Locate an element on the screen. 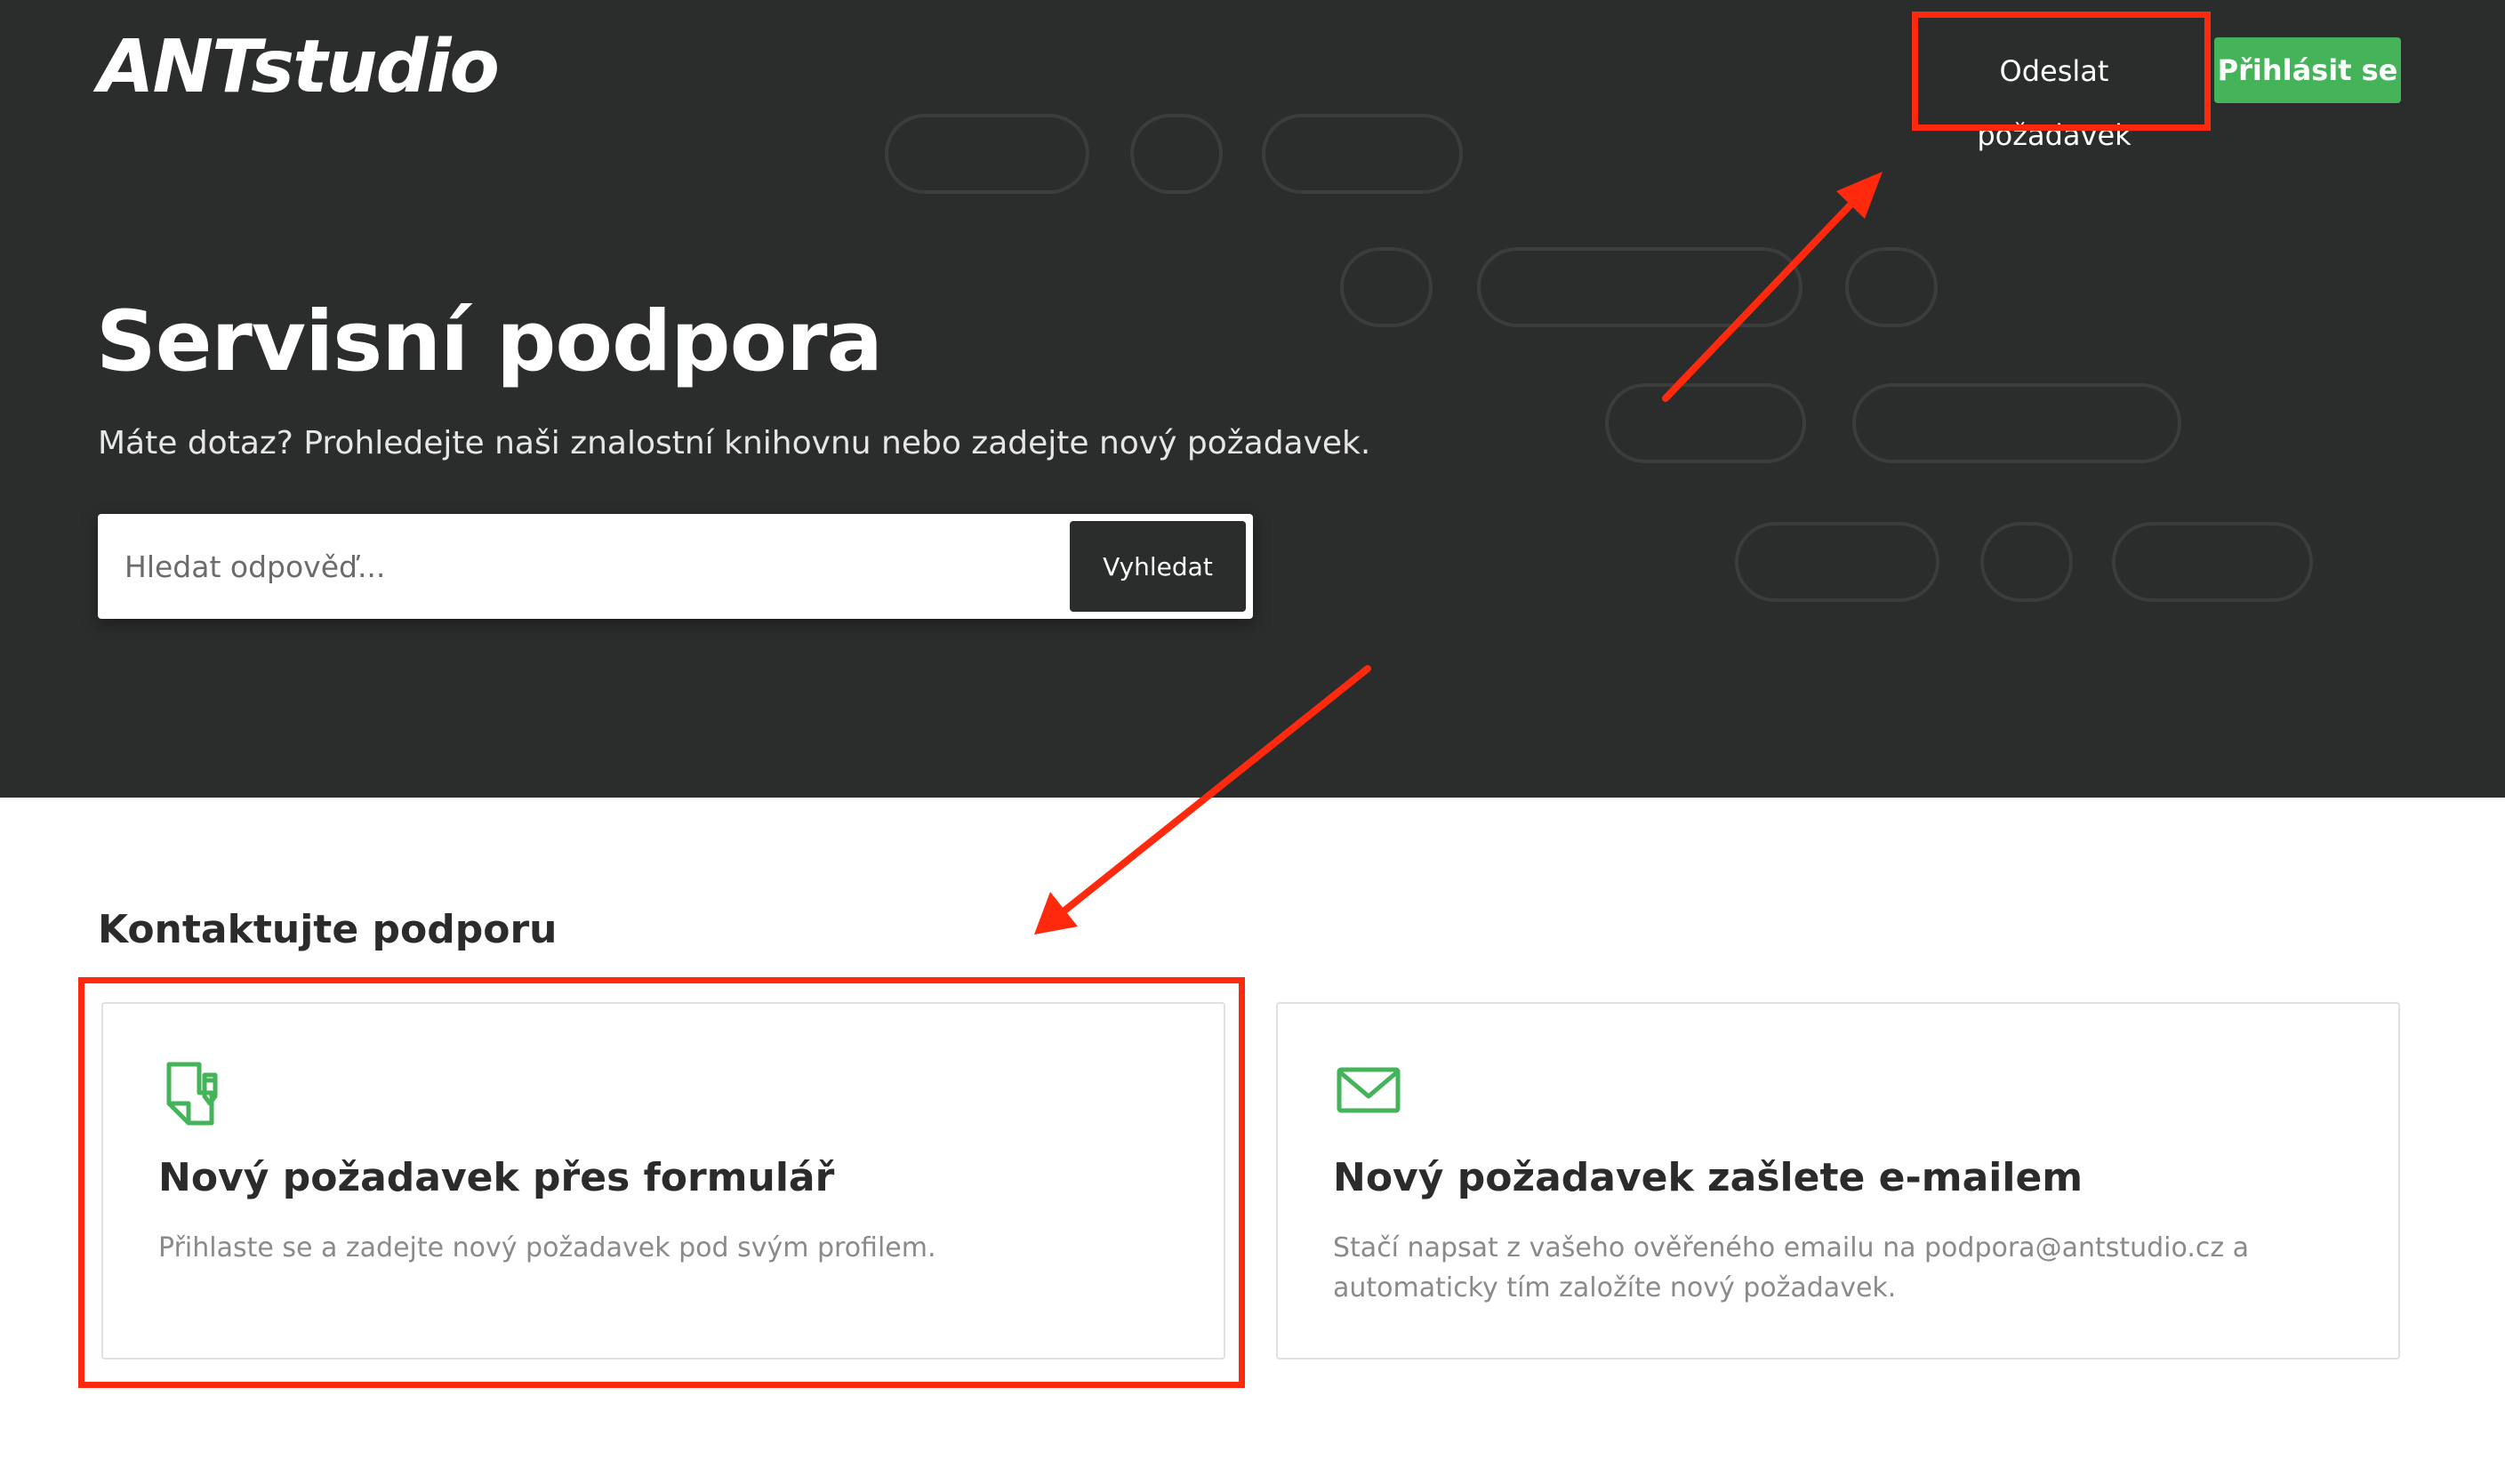 The image size is (2505, 1484). search-bar: Vyhledat is located at coordinates (675, 566).